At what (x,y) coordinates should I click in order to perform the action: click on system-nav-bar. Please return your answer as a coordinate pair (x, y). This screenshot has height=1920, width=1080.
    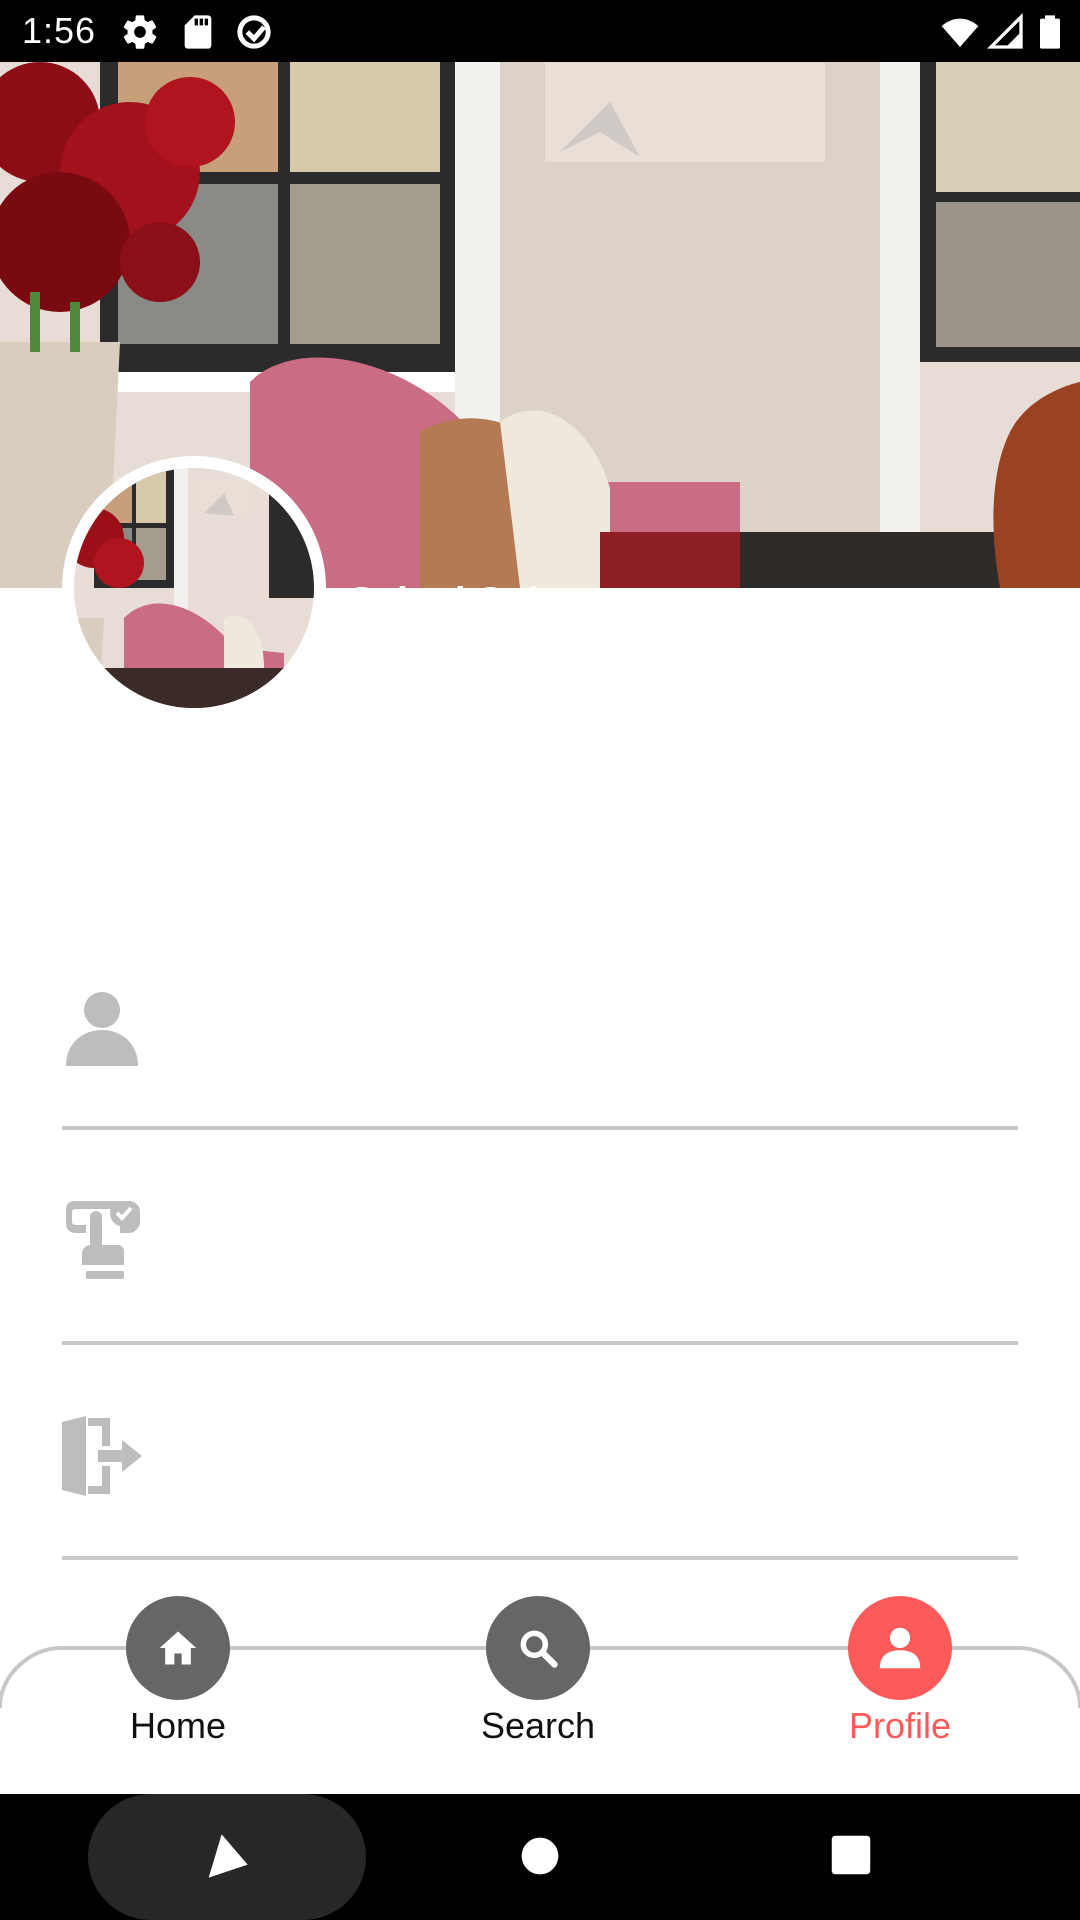
    Looking at the image, I should click on (540, 1857).